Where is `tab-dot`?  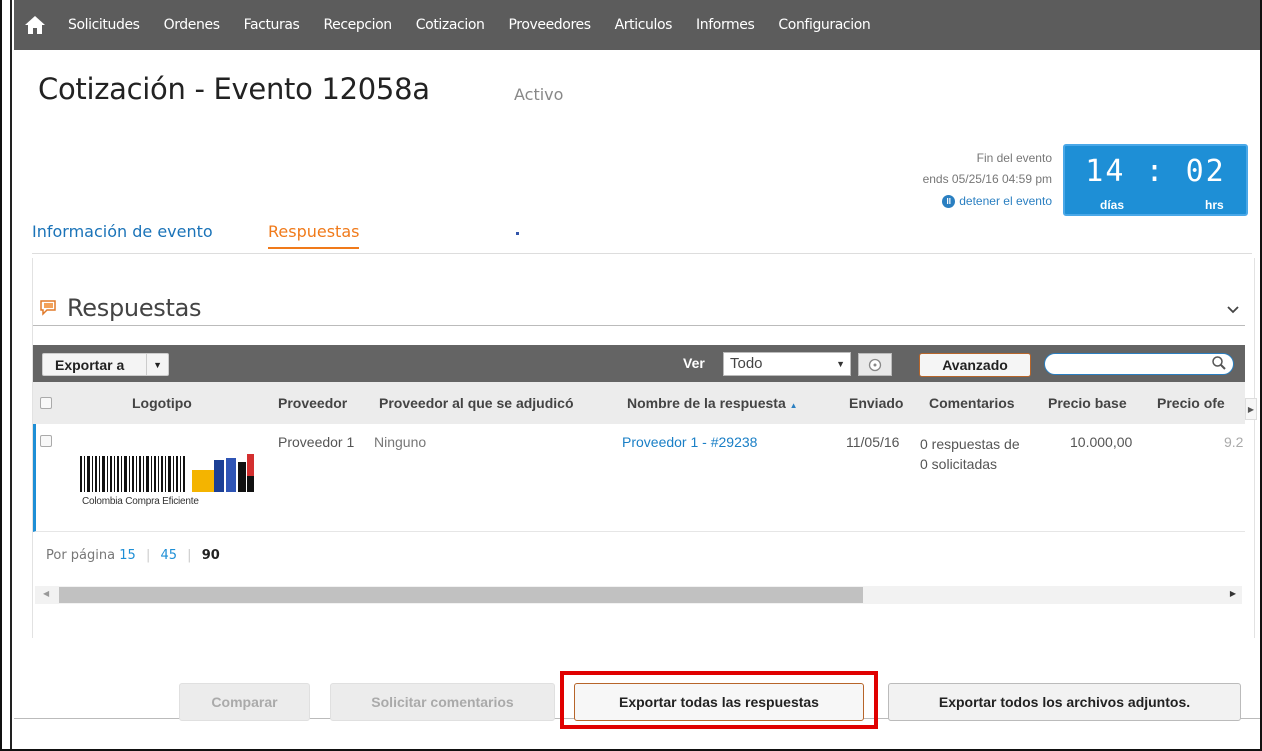
tab-dot is located at coordinates (517, 233).